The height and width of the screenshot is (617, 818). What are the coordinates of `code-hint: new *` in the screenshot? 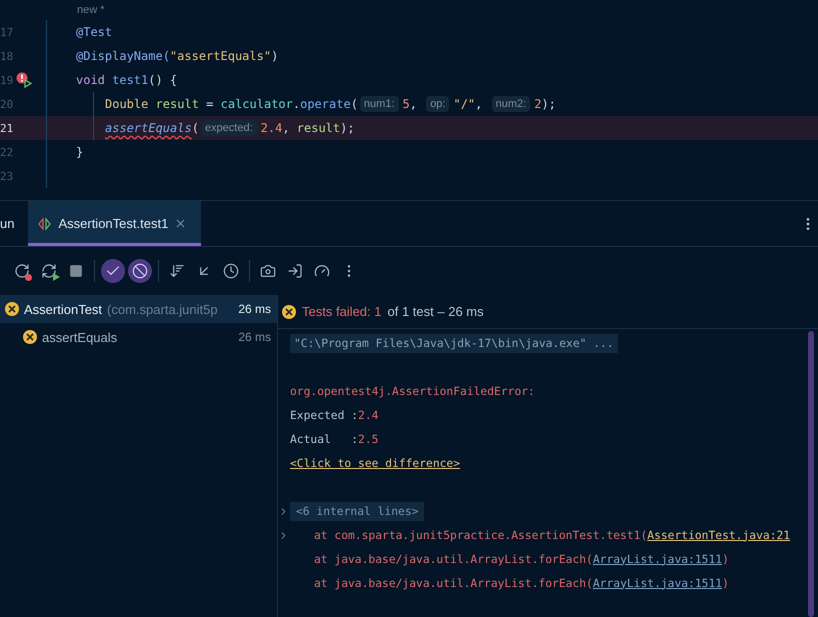 It's located at (91, 10).